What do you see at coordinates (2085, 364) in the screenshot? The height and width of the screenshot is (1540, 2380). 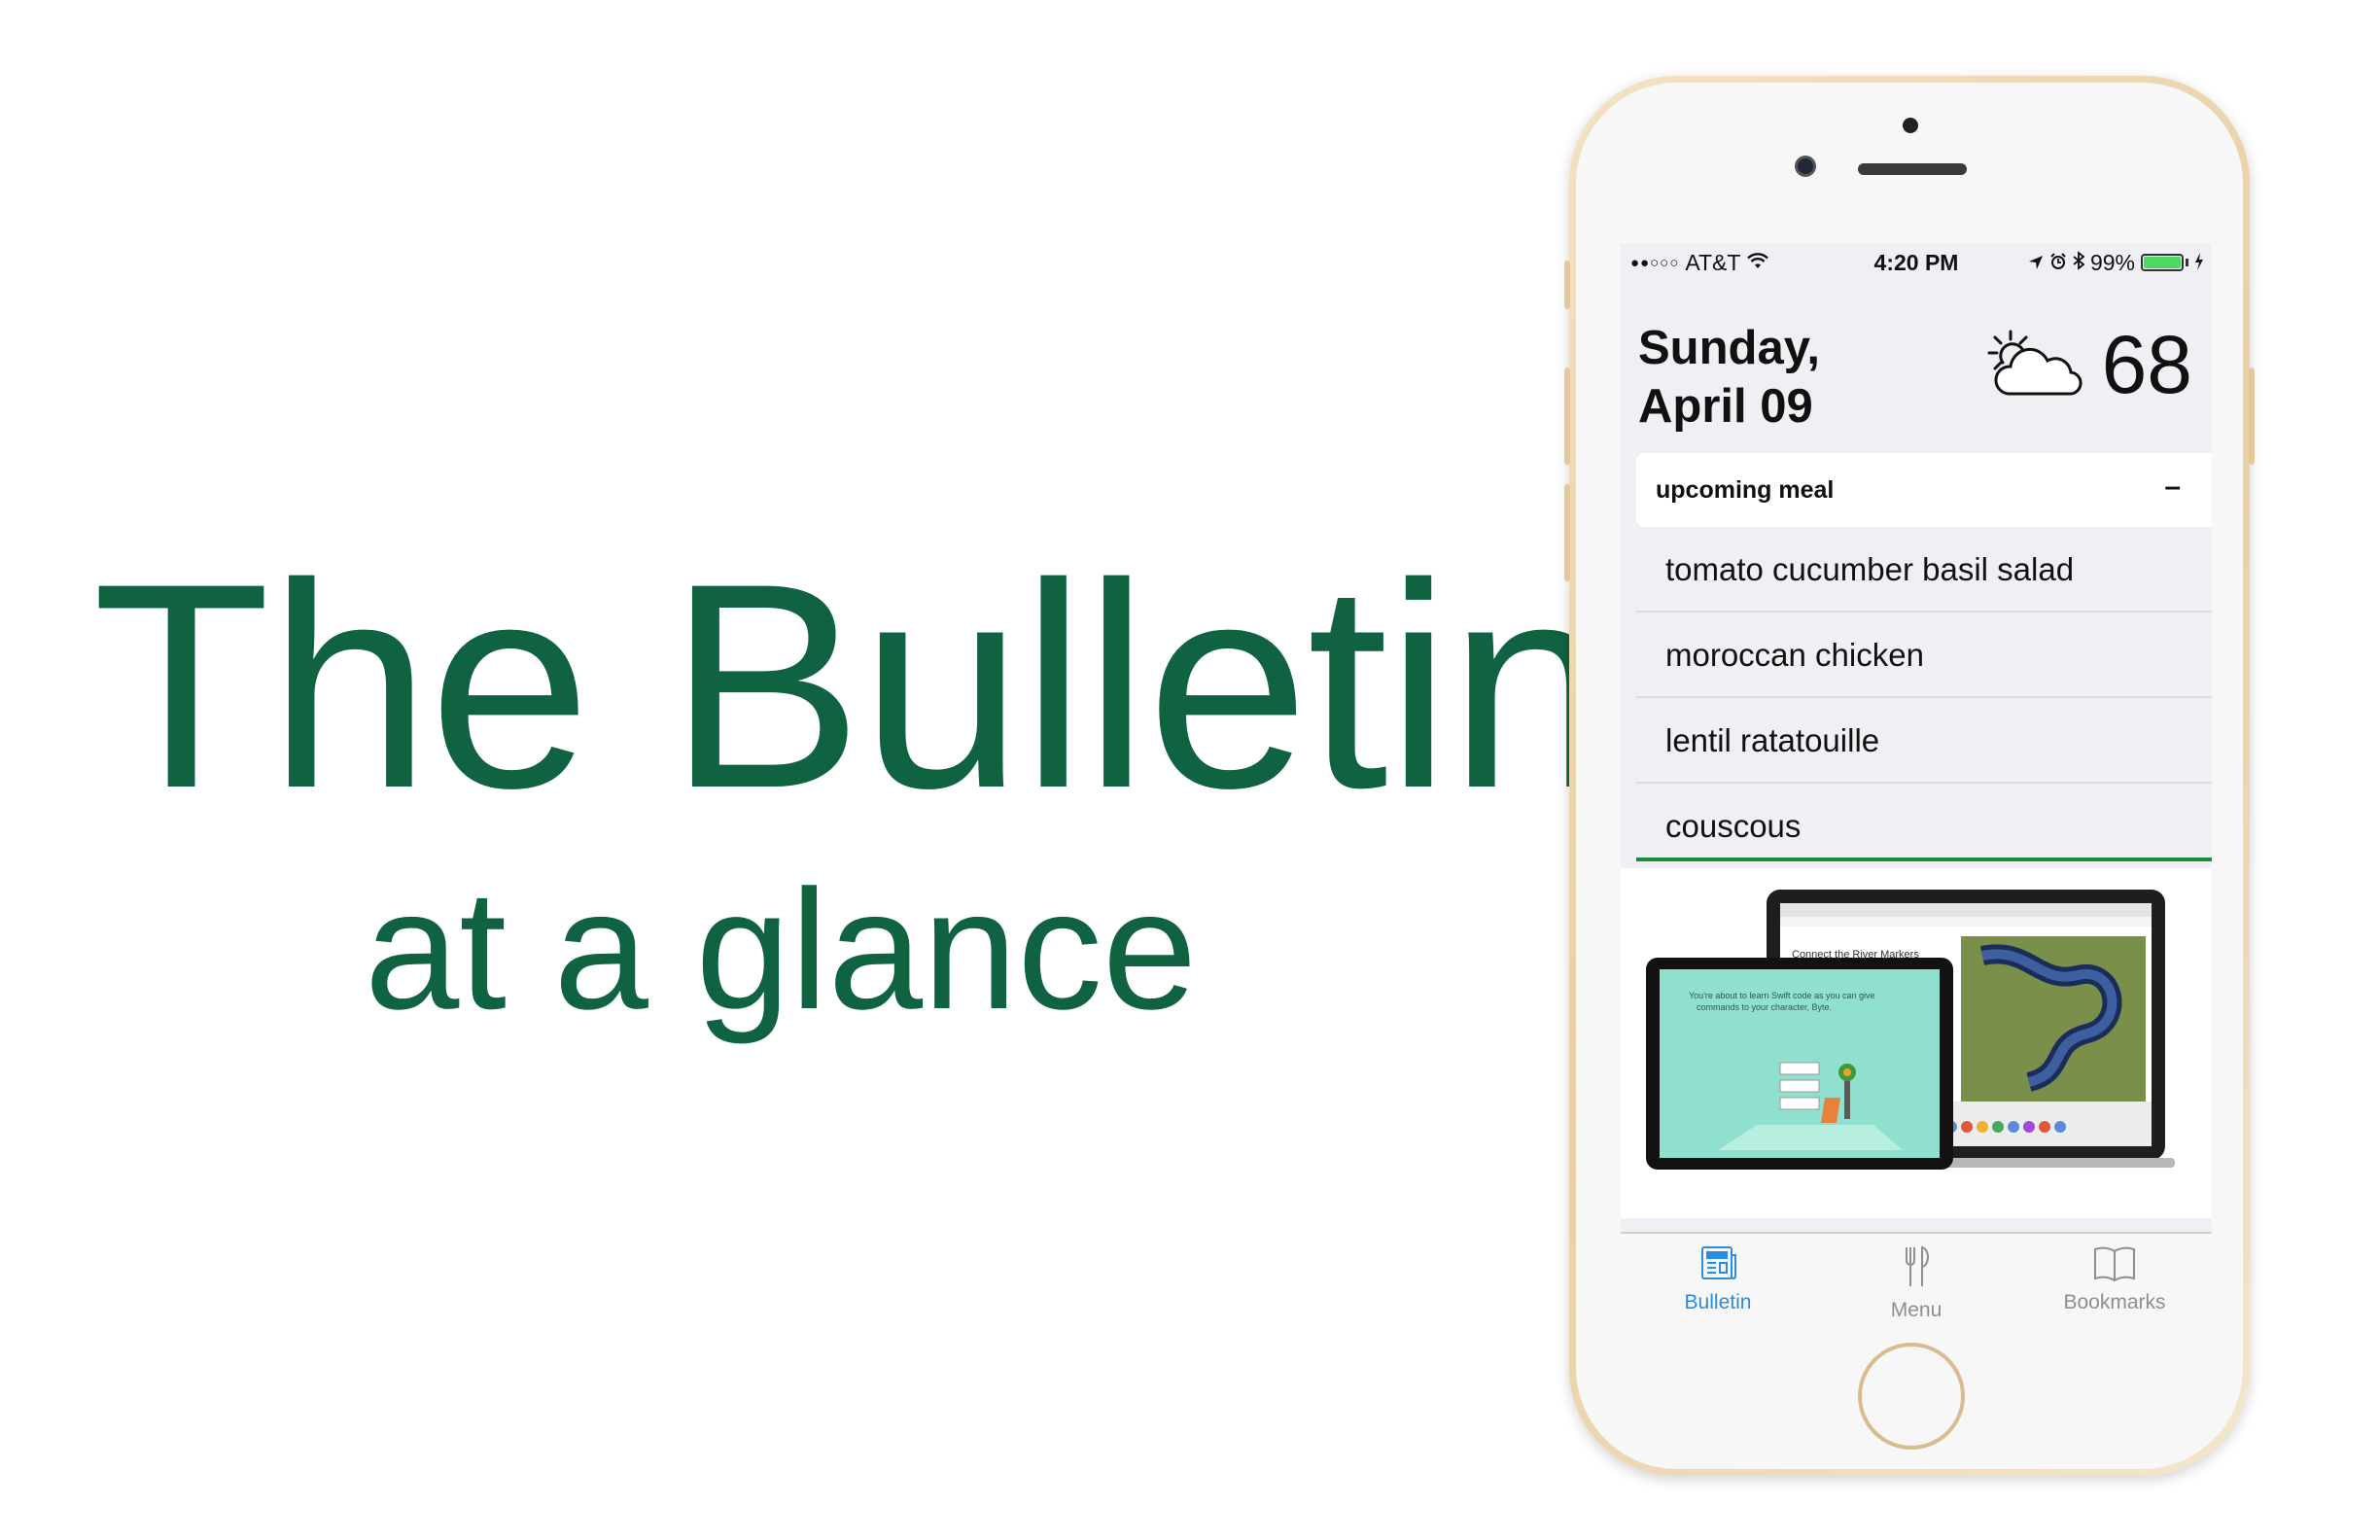 I see `weather-widget: 68` at bounding box center [2085, 364].